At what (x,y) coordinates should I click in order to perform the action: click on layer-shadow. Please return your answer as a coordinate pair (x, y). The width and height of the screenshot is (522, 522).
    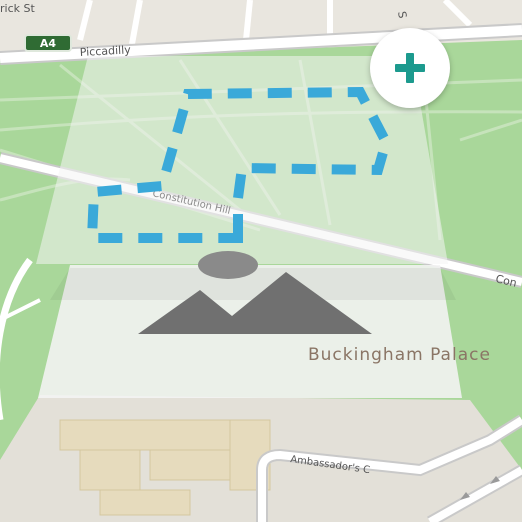
    Looking at the image, I should click on (253, 284).